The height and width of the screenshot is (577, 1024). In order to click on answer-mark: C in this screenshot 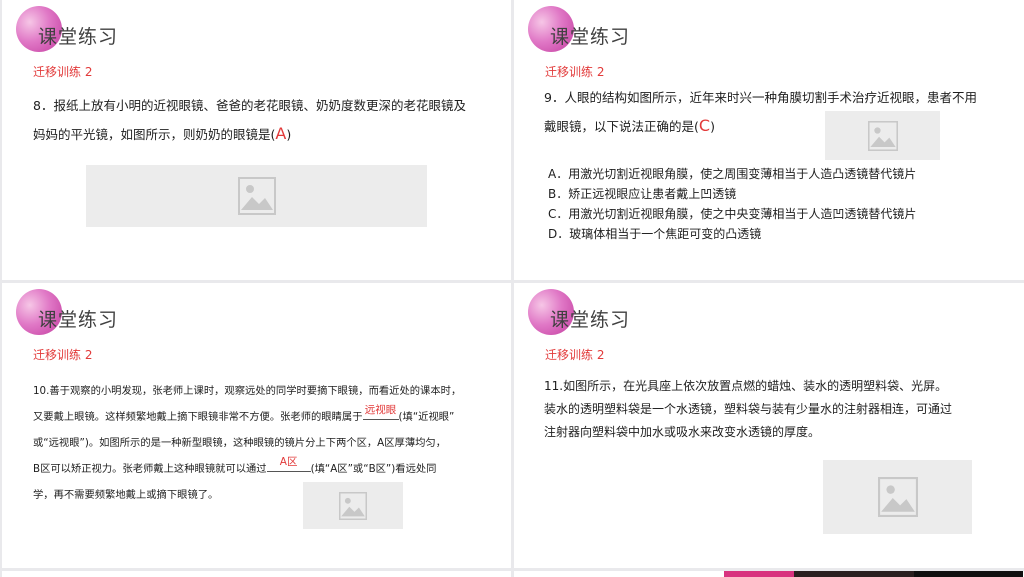, I will do `click(704, 125)`.